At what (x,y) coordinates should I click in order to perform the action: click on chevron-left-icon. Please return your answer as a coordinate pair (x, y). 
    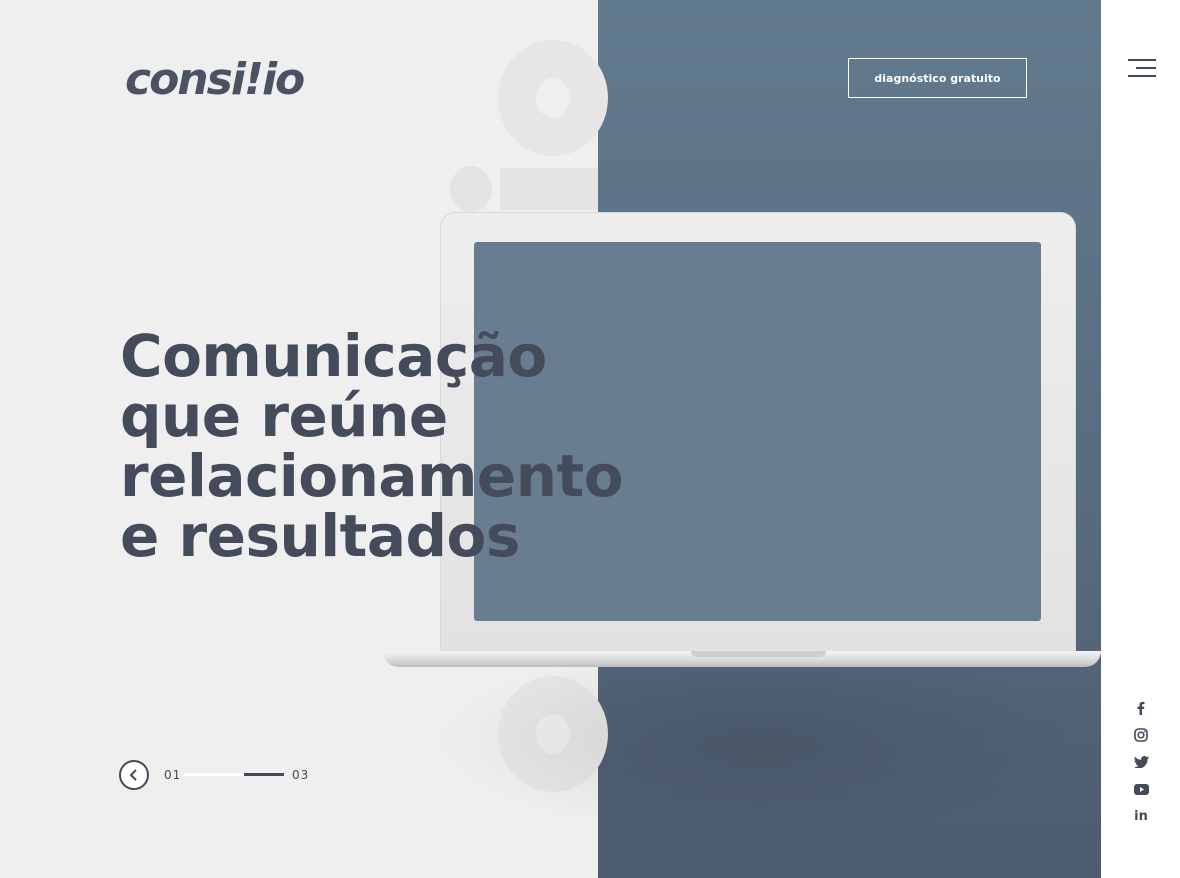
    Looking at the image, I should click on (133, 775).